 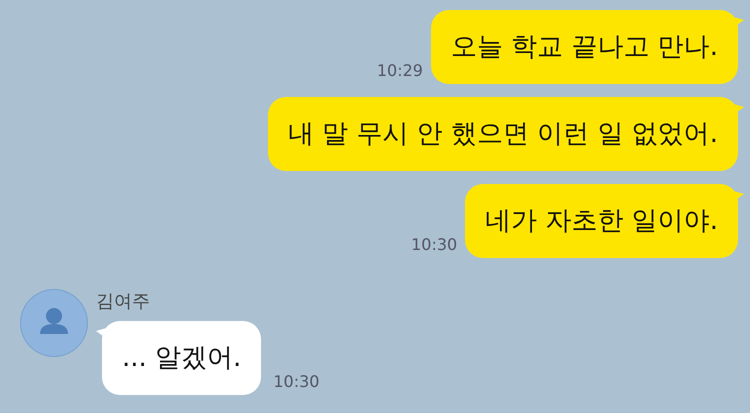 What do you see at coordinates (399, 70) in the screenshot?
I see `message-time: 10:29` at bounding box center [399, 70].